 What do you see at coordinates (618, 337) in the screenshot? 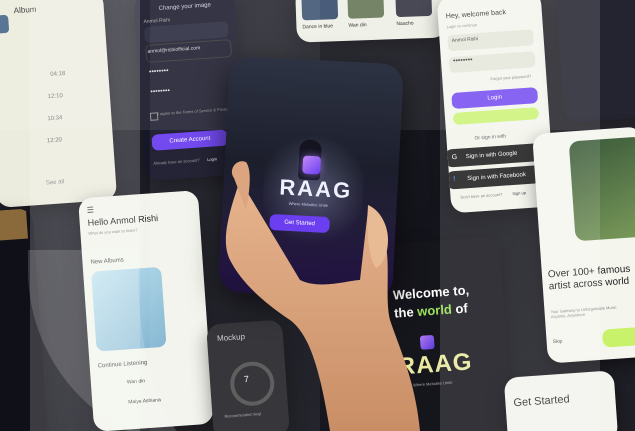
I see `promo-next-button` at bounding box center [618, 337].